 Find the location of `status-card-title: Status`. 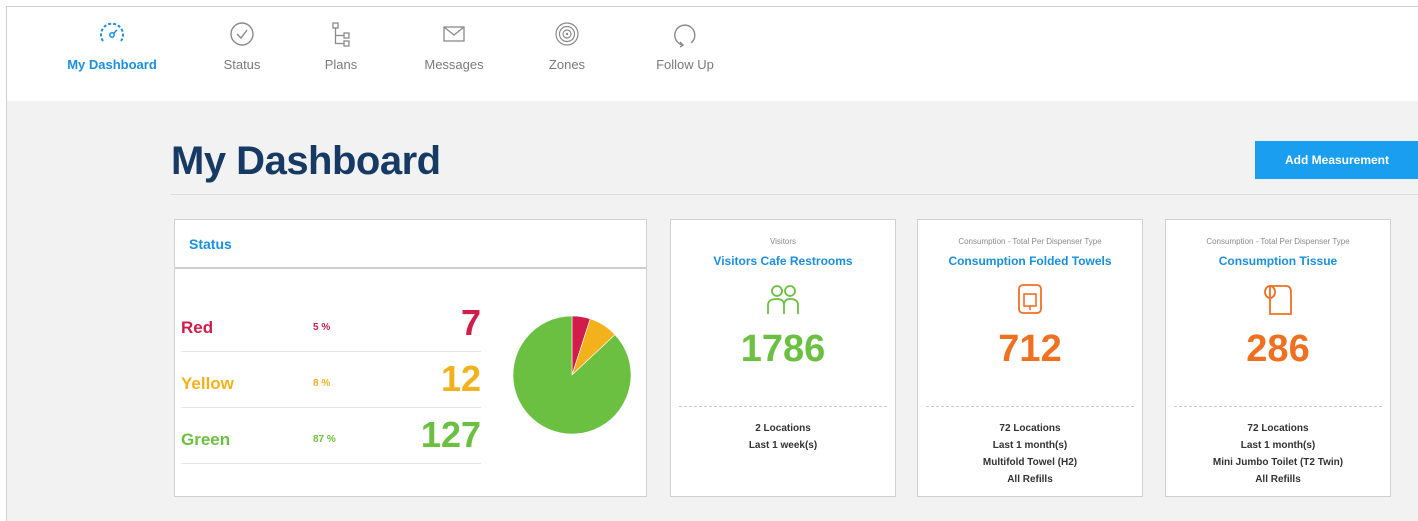

status-card-title: Status is located at coordinates (210, 244).